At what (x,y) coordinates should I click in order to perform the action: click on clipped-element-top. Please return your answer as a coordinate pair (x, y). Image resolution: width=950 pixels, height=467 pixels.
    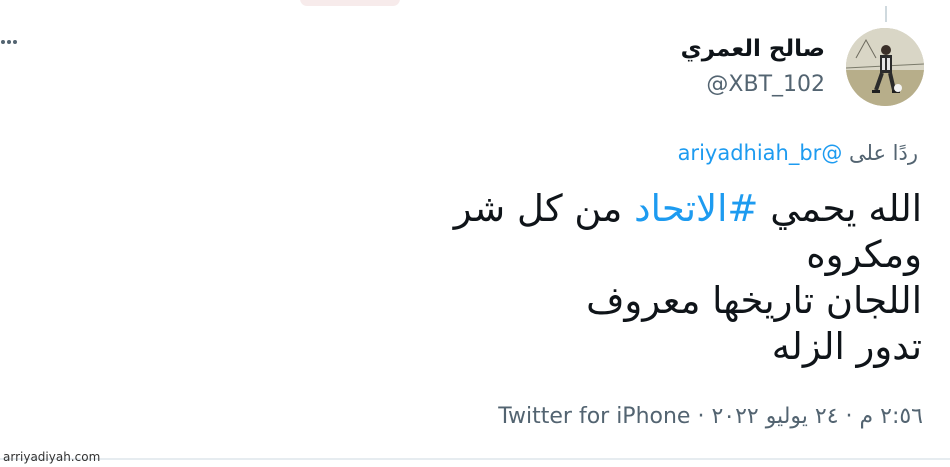
    Looking at the image, I should click on (350, 3).